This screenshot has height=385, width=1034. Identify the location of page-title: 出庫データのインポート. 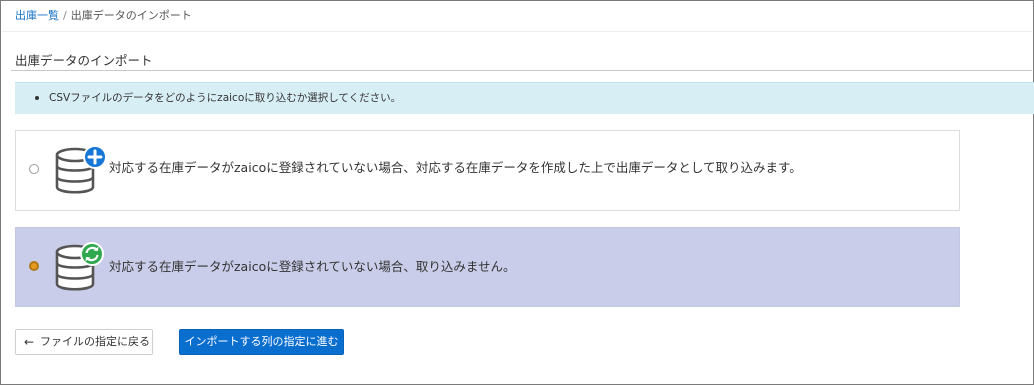
(84, 60).